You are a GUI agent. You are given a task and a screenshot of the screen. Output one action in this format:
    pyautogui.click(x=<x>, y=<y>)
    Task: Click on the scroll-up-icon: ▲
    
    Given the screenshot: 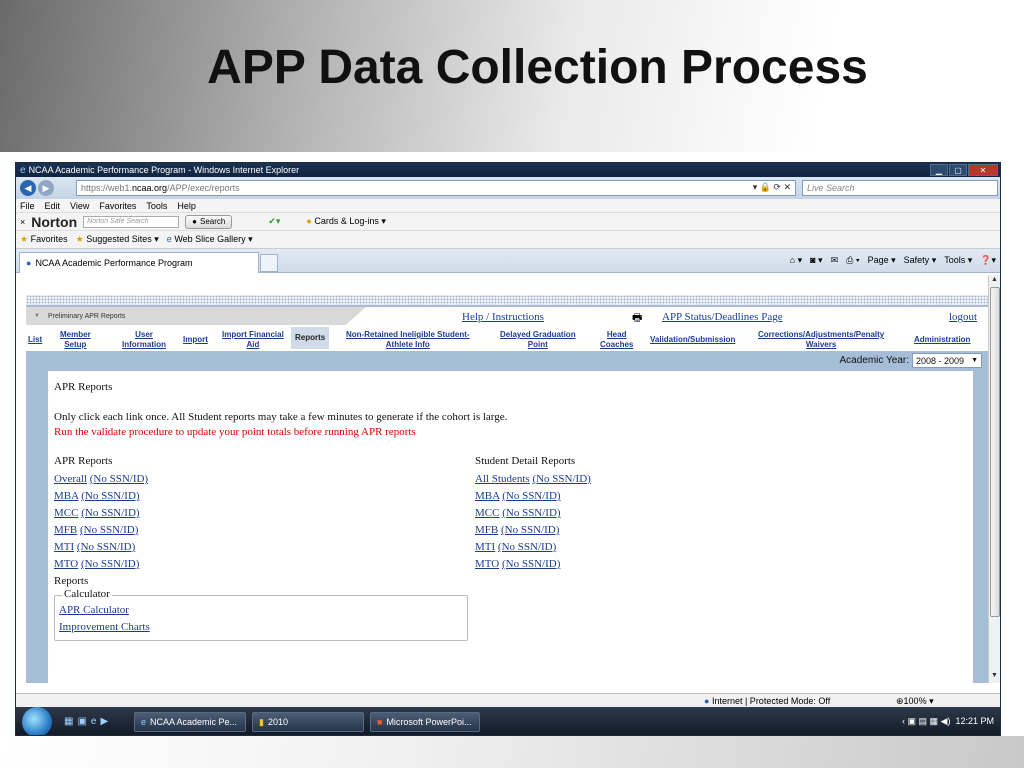 What is the action you would take?
    pyautogui.click(x=994, y=279)
    